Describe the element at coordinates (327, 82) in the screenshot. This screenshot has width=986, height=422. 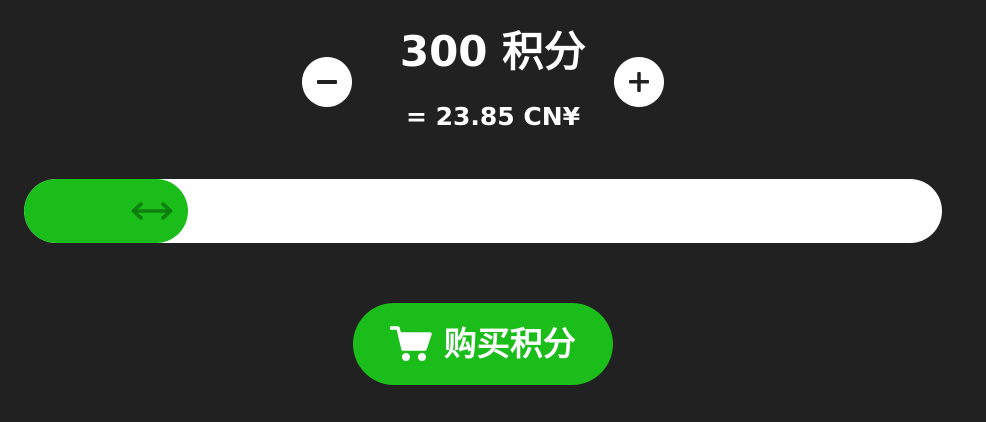
I see `minus-icon` at that location.